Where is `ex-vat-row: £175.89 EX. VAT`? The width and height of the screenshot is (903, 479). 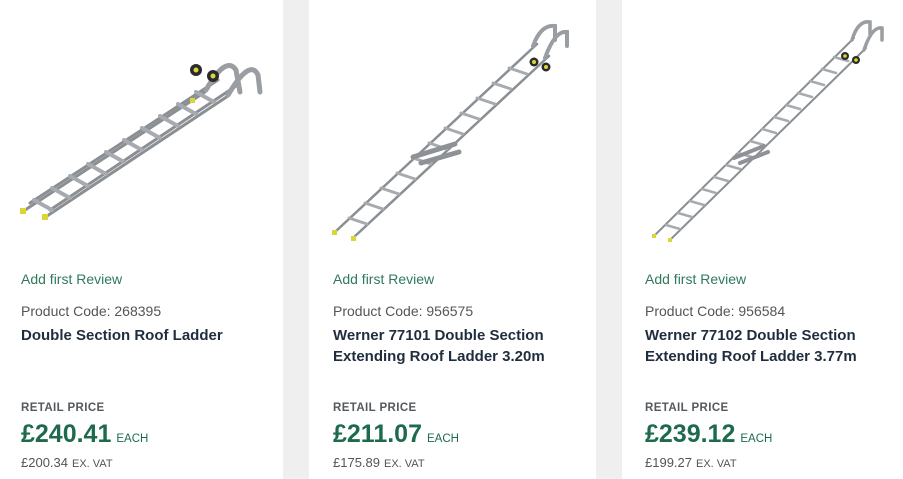 ex-vat-row: £175.89 EX. VAT is located at coordinates (379, 462).